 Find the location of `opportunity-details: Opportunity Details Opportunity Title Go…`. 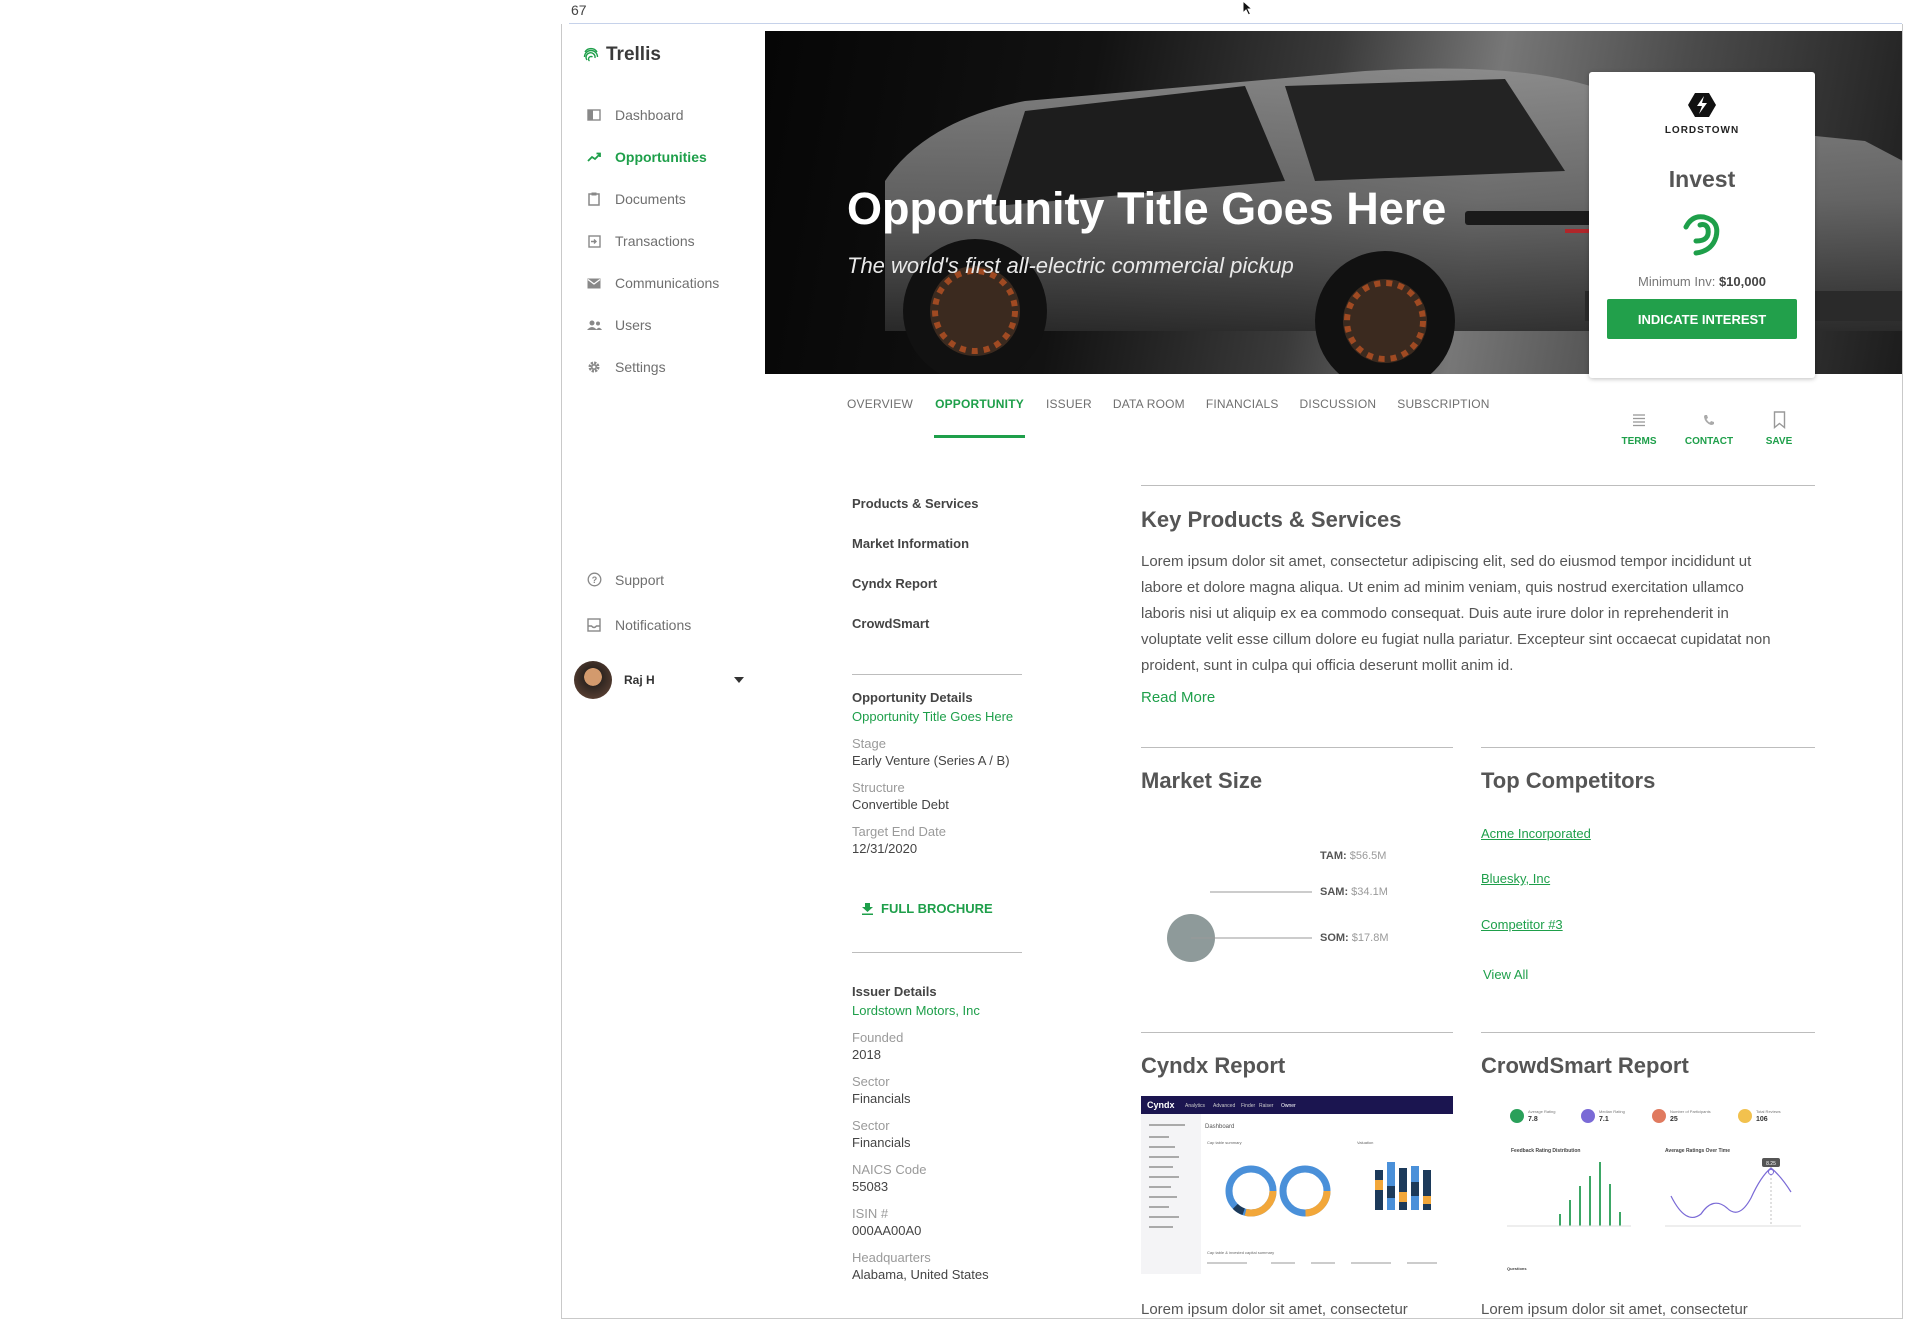

opportunity-details: Opportunity Details Opportunity Title Go… is located at coordinates (932, 773).